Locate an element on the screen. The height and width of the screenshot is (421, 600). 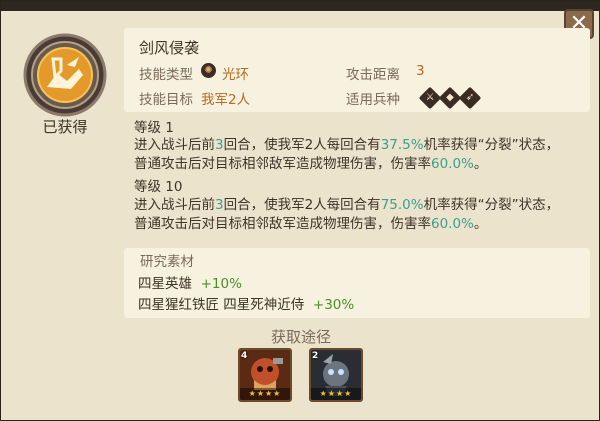
level-10-label: 等级 10 is located at coordinates (158, 187).